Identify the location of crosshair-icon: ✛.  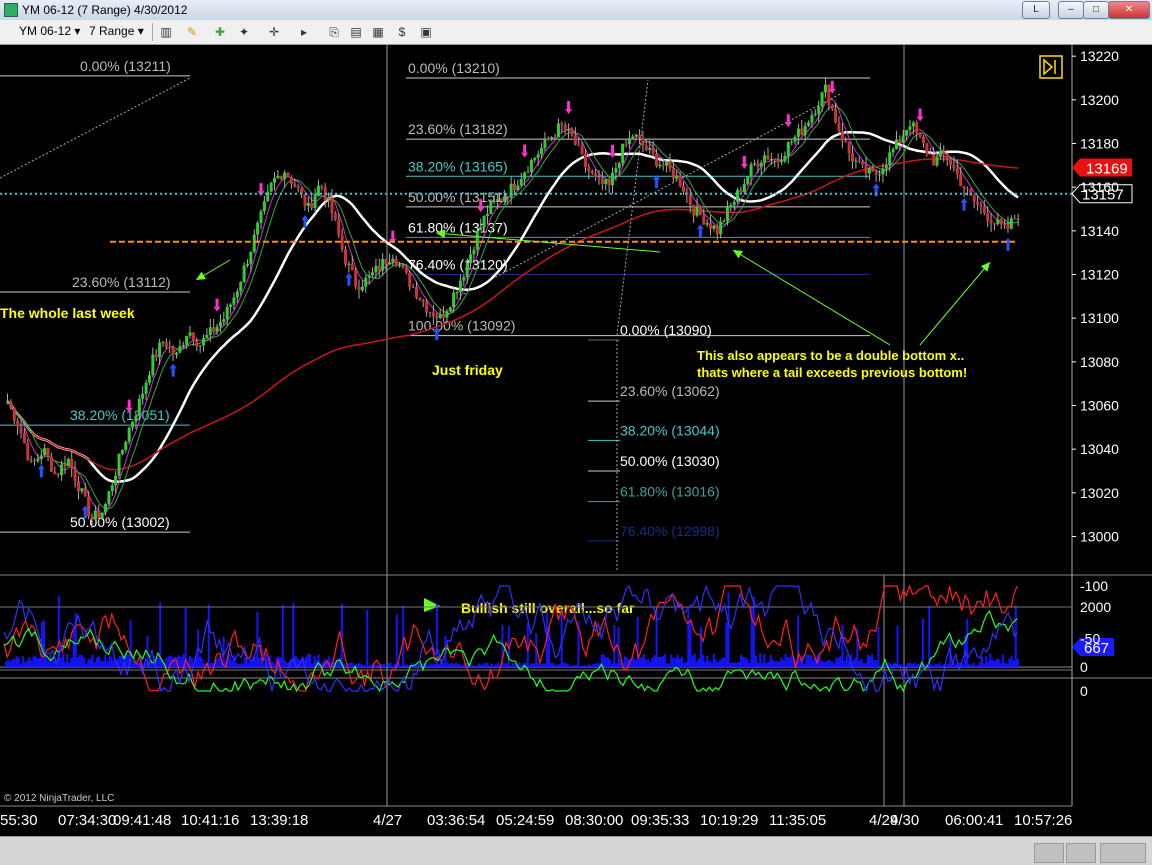
(274, 32).